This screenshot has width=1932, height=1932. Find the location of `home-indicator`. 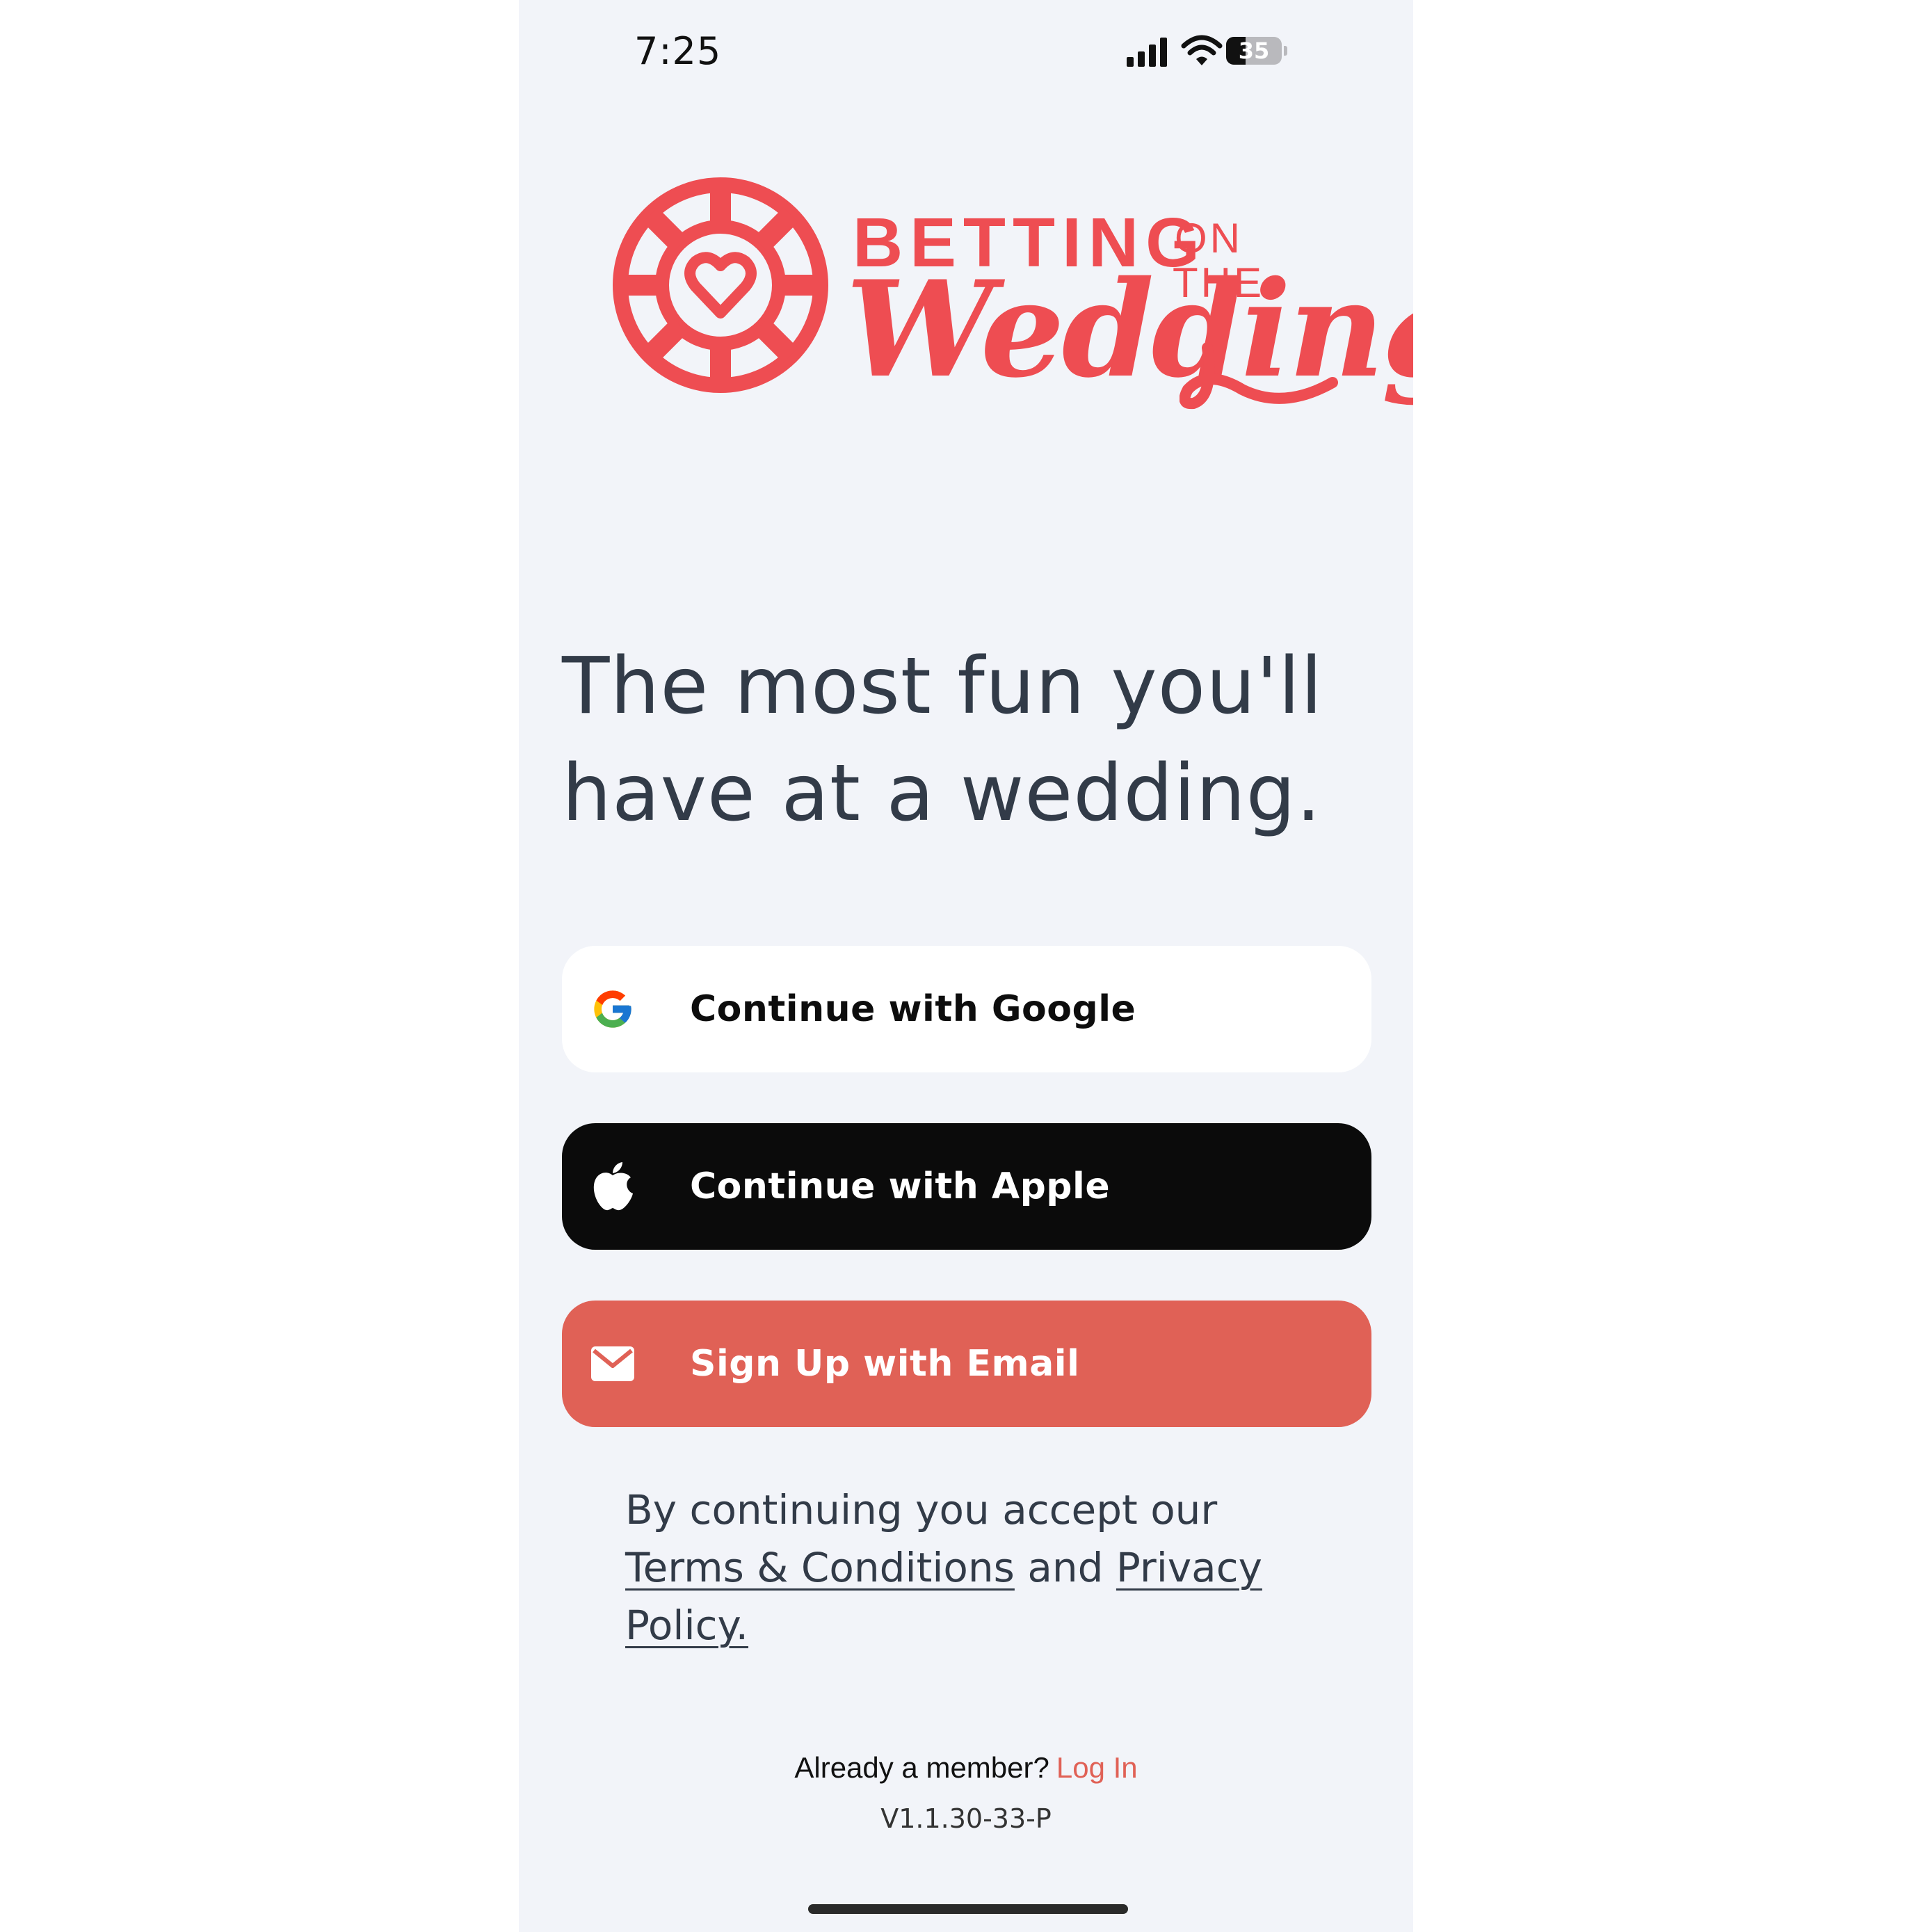

home-indicator is located at coordinates (968, 1909).